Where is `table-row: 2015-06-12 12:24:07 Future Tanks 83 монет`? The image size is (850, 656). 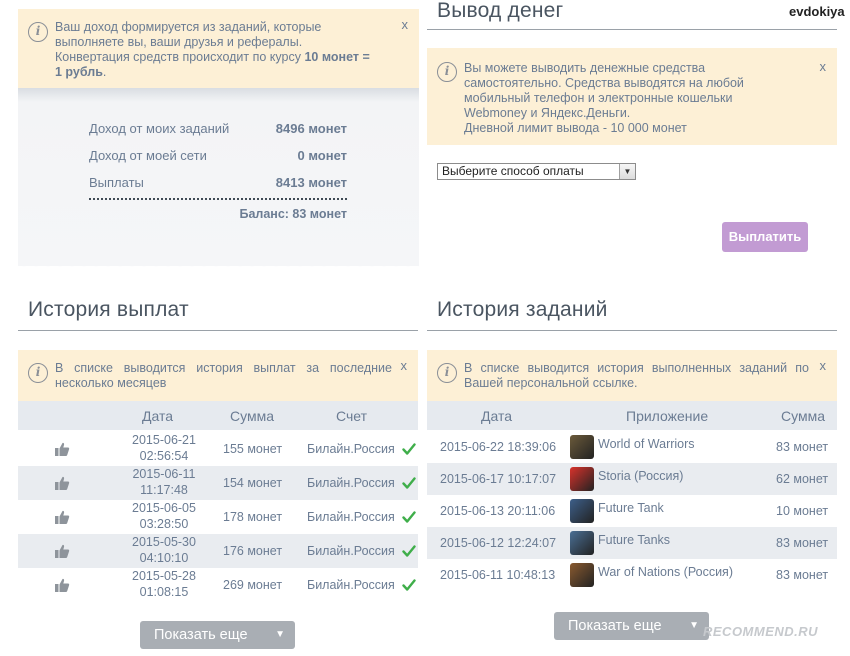
table-row: 2015-06-12 12:24:07 Future Tanks 83 монет is located at coordinates (632, 543).